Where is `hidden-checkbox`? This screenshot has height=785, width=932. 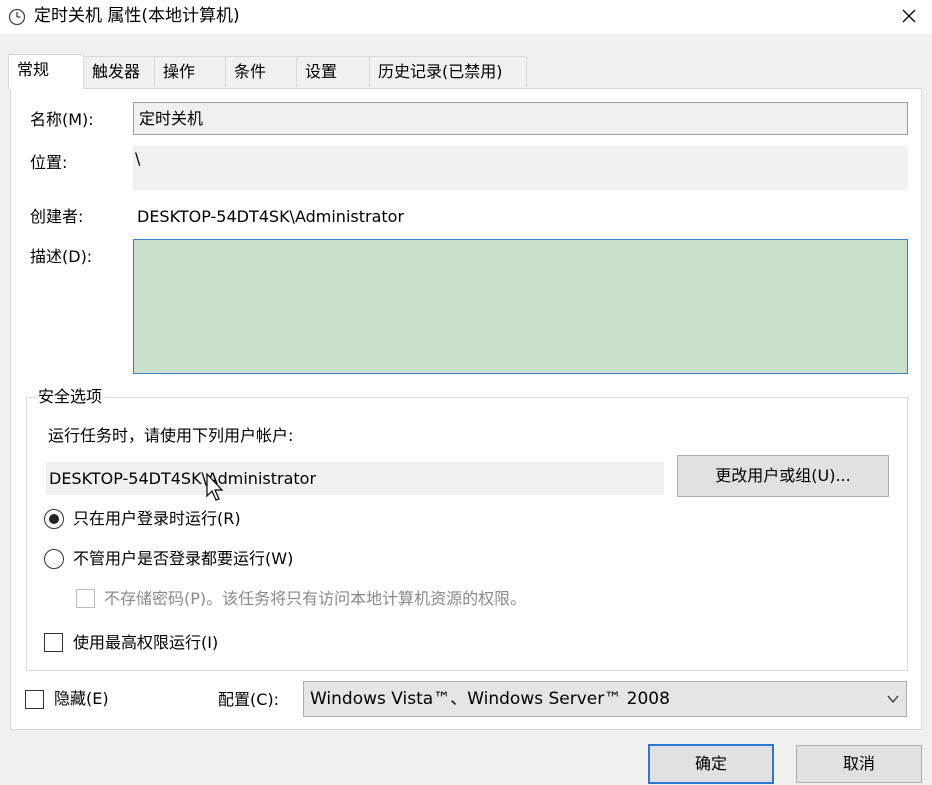 hidden-checkbox is located at coordinates (34, 699).